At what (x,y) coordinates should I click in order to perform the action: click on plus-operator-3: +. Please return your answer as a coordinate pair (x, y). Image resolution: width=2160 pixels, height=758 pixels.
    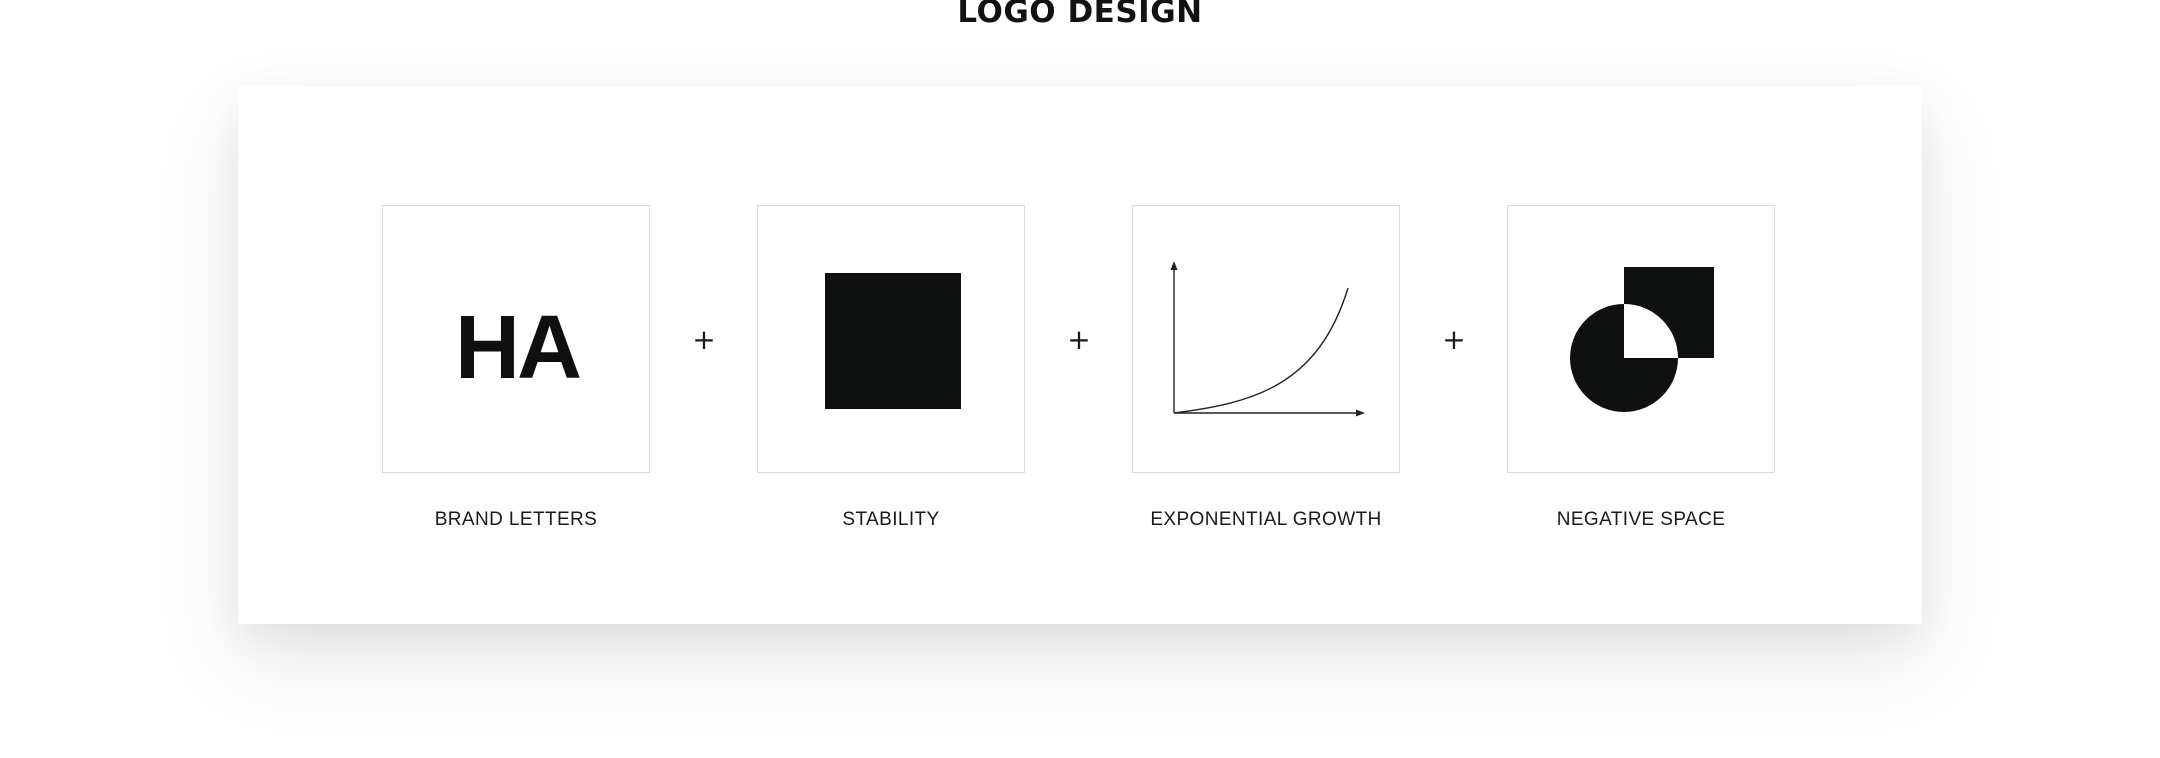
    Looking at the image, I should click on (1454, 339).